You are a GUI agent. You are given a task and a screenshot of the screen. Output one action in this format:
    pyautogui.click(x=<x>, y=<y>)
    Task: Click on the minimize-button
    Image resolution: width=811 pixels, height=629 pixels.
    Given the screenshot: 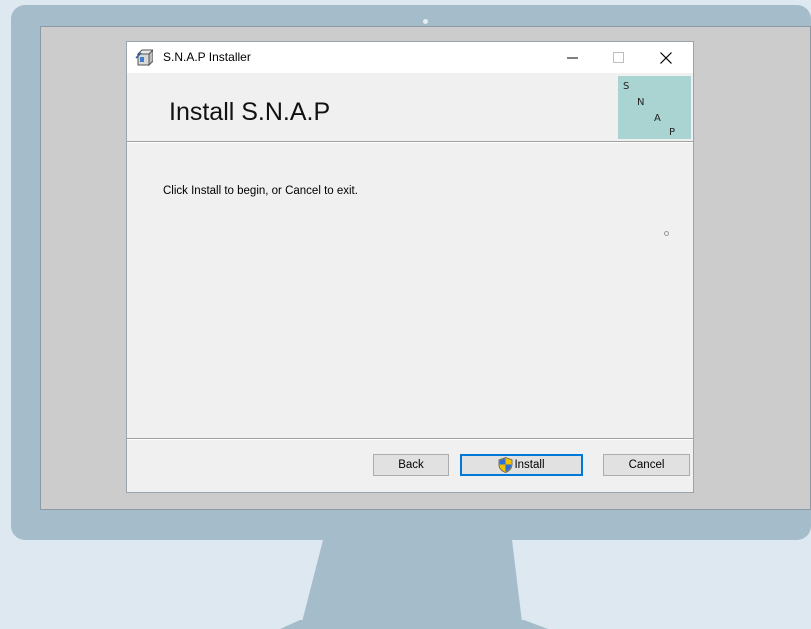 What is the action you would take?
    pyautogui.click(x=572, y=57)
    